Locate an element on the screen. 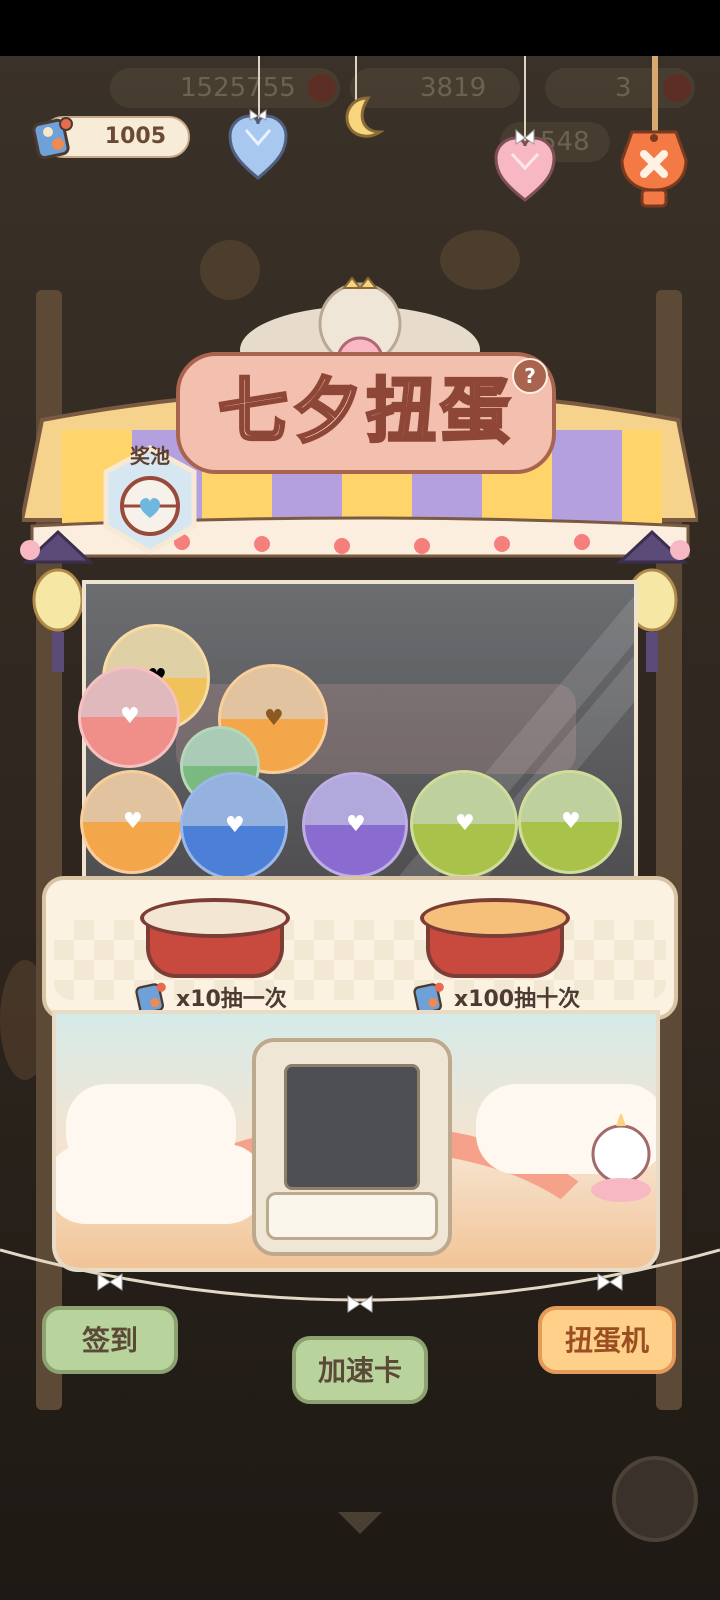 This screenshot has height=1600, width=720. sign-in-button: 签到 is located at coordinates (110, 1340).